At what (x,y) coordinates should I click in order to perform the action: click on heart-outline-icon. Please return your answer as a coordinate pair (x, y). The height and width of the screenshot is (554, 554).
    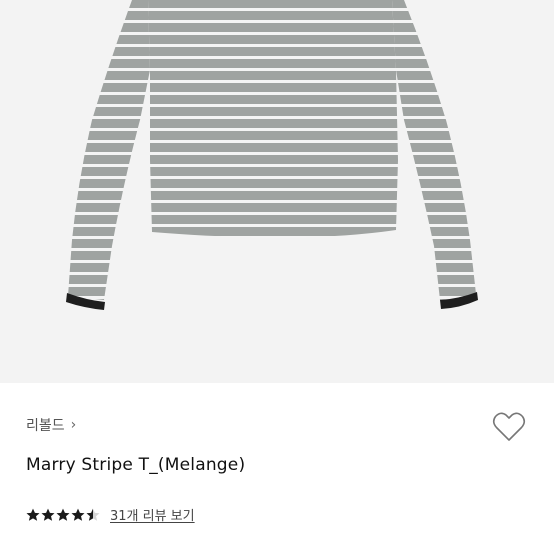
    Looking at the image, I should click on (509, 426).